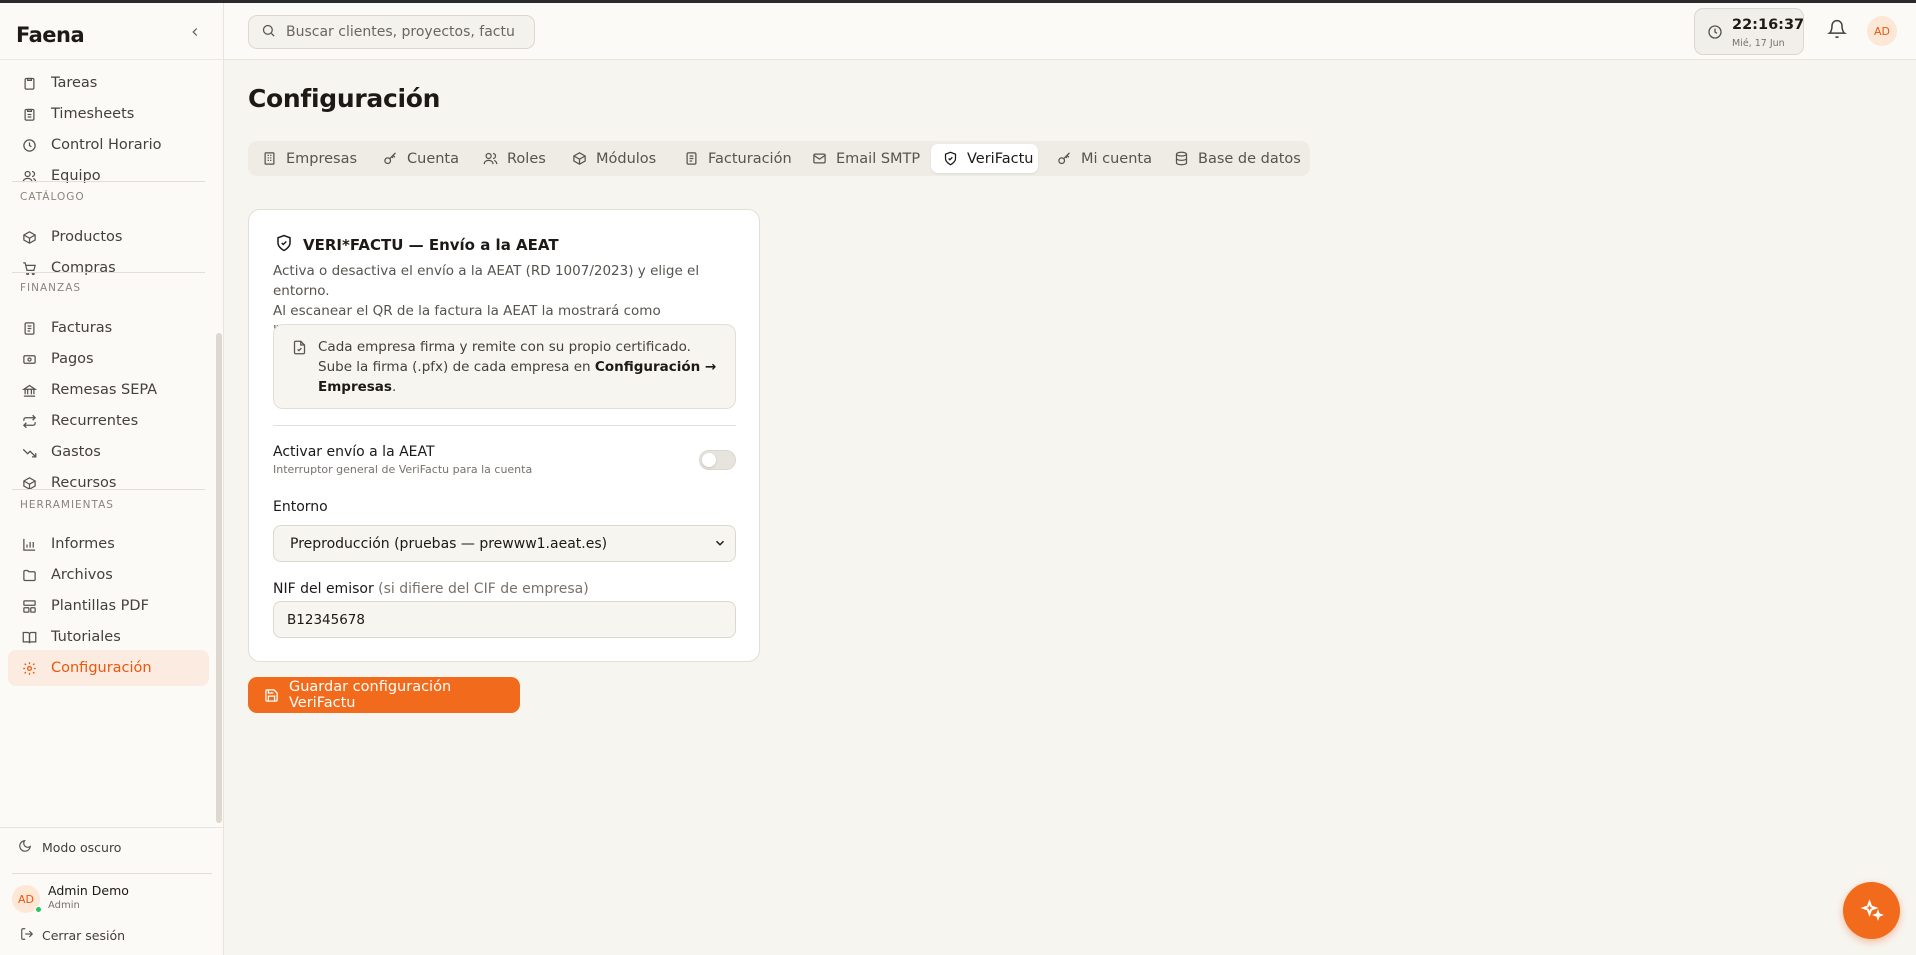 The width and height of the screenshot is (1916, 955). What do you see at coordinates (52, 197) in the screenshot?
I see `sidebar-section-label: CATÁLOGO` at bounding box center [52, 197].